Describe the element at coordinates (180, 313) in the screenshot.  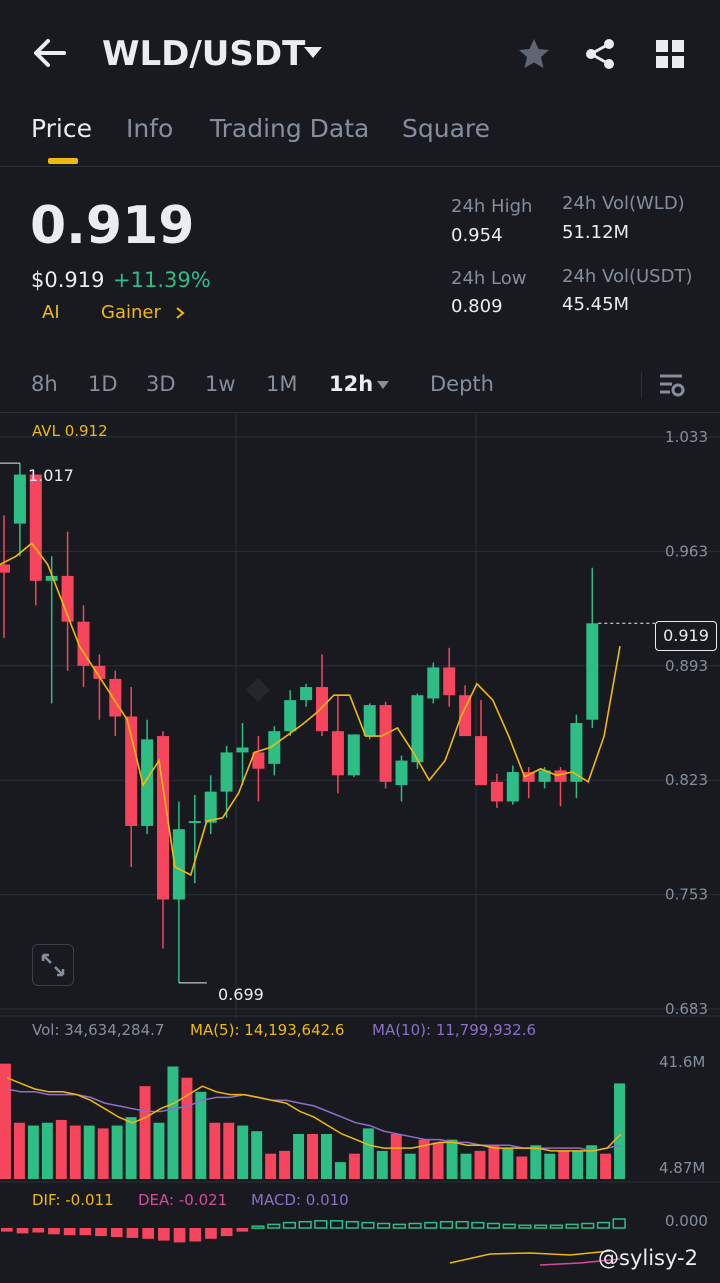
I see `chevron-right-icon` at that location.